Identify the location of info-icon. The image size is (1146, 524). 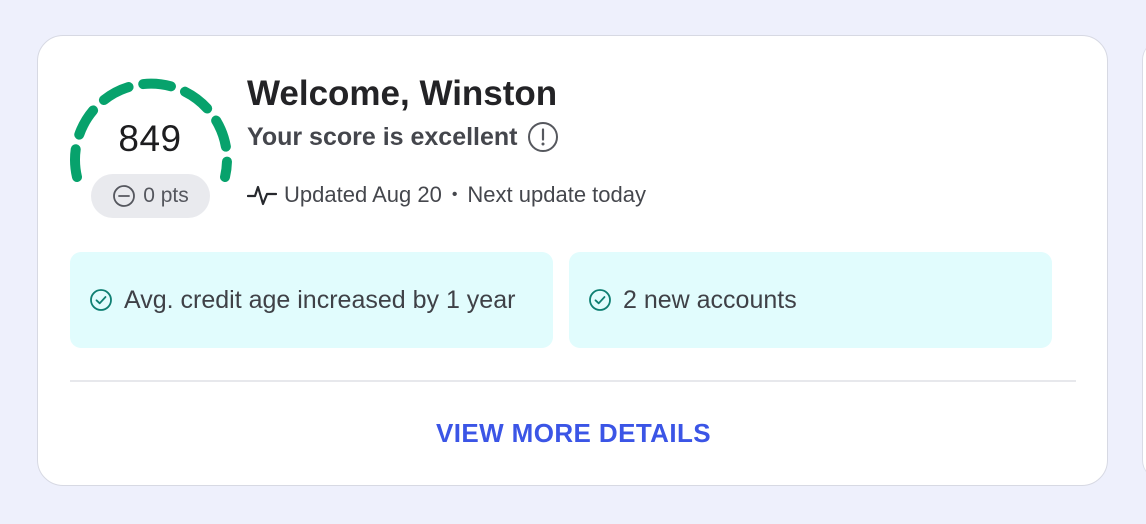
(543, 137).